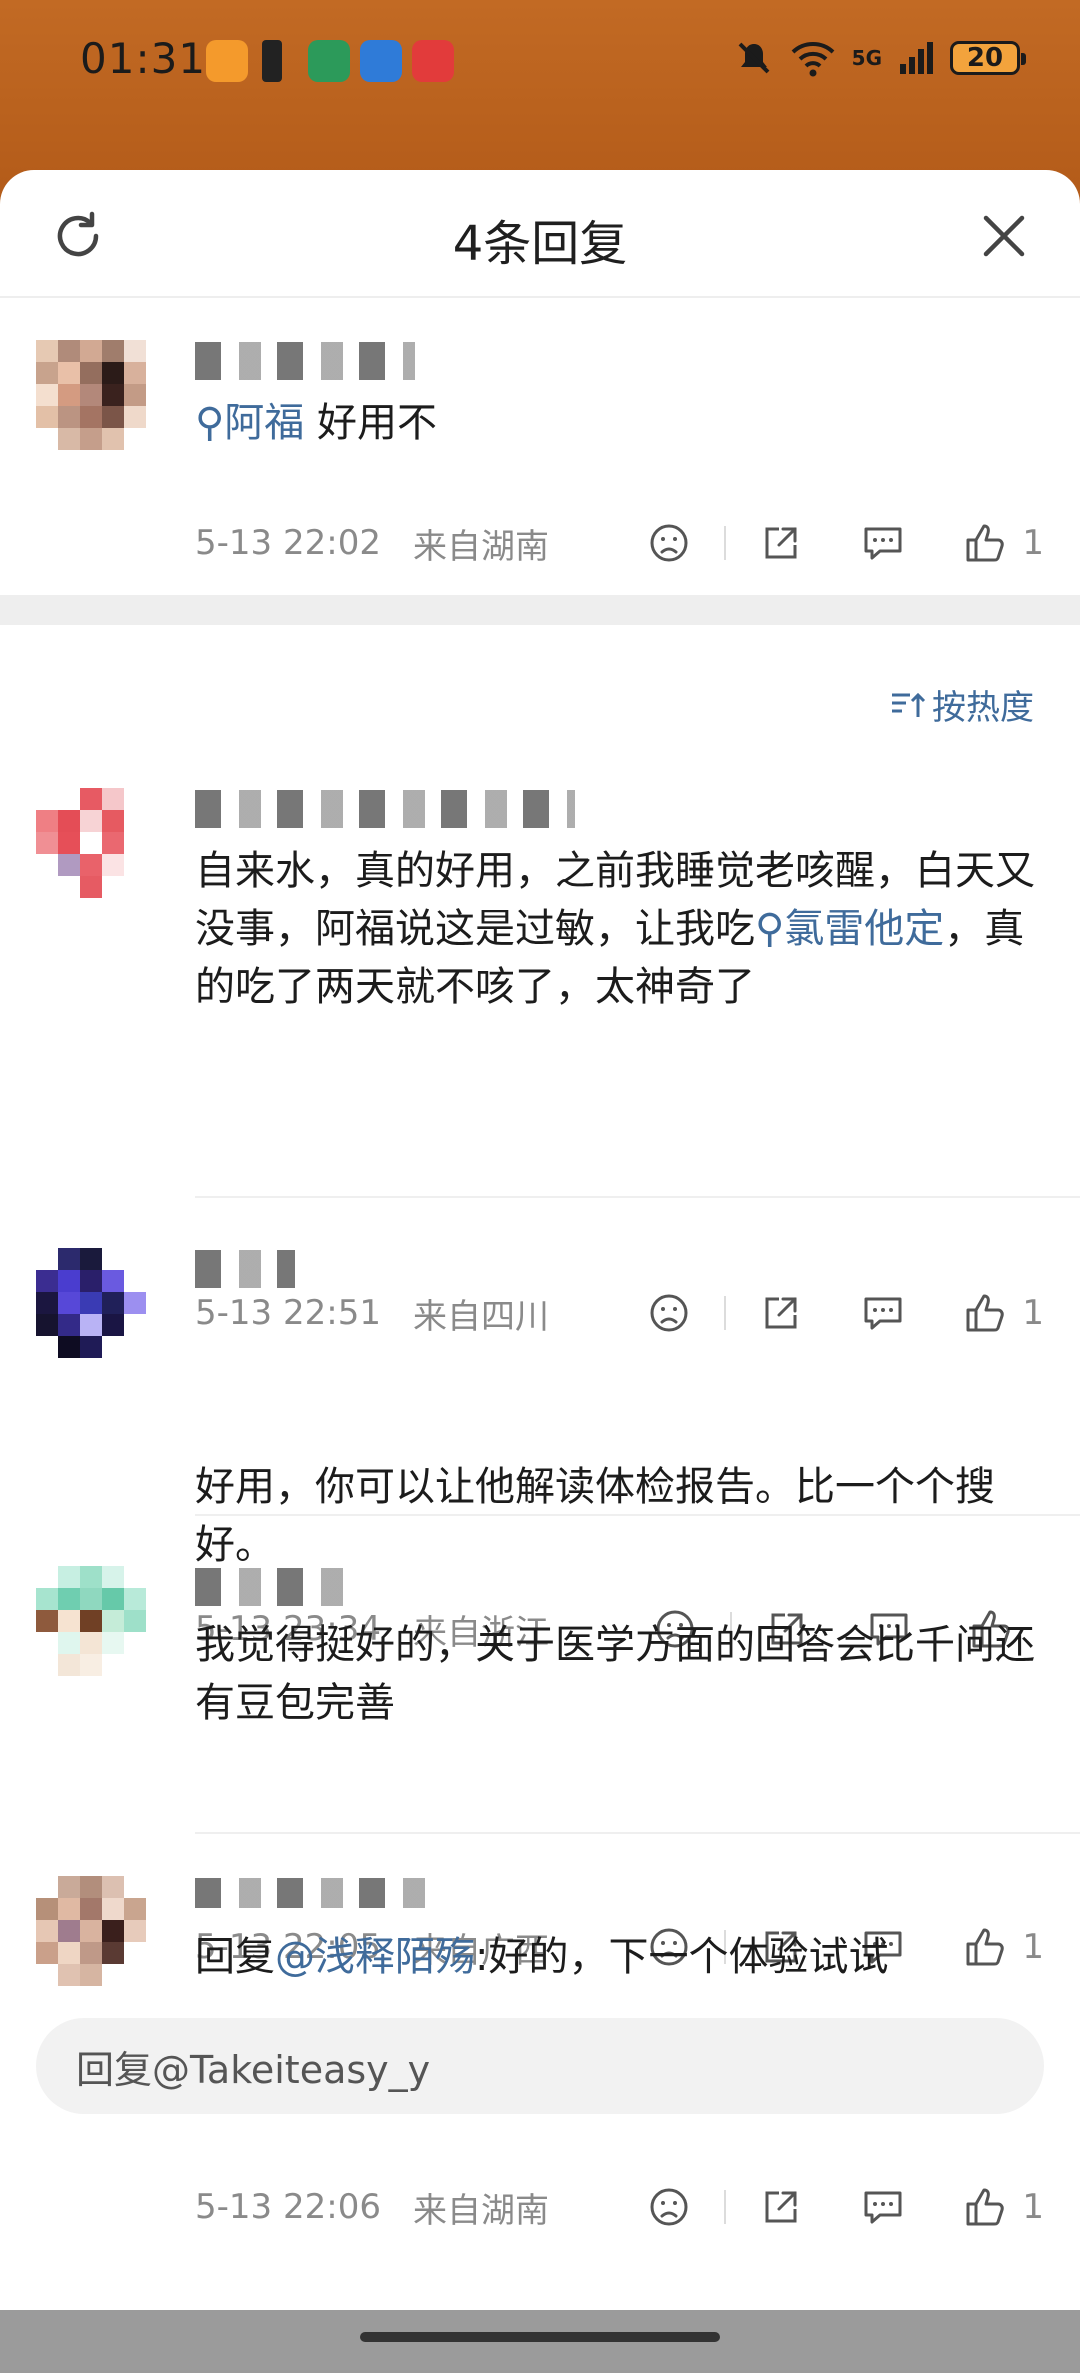  What do you see at coordinates (481, 546) in the screenshot?
I see `comment-location: 来自湖南` at bounding box center [481, 546].